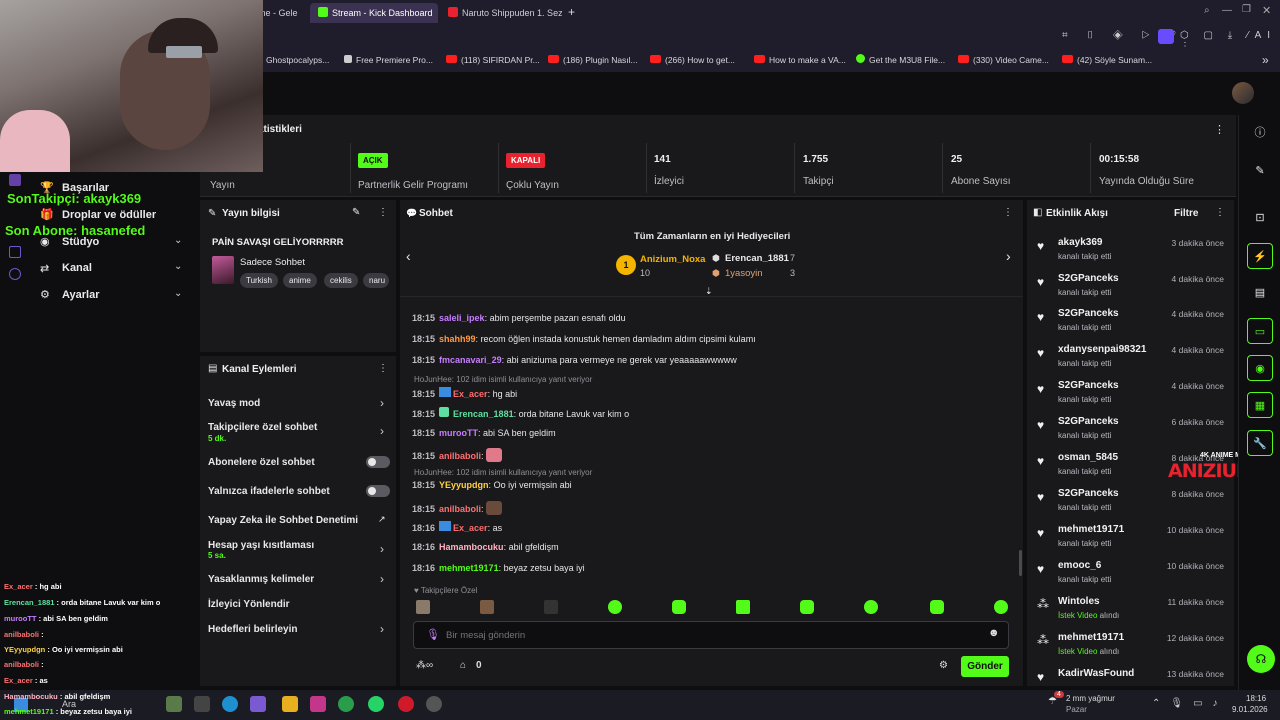 The width and height of the screenshot is (1280, 720). What do you see at coordinates (571, 12) in the screenshot?
I see `new-tab-button: +` at bounding box center [571, 12].